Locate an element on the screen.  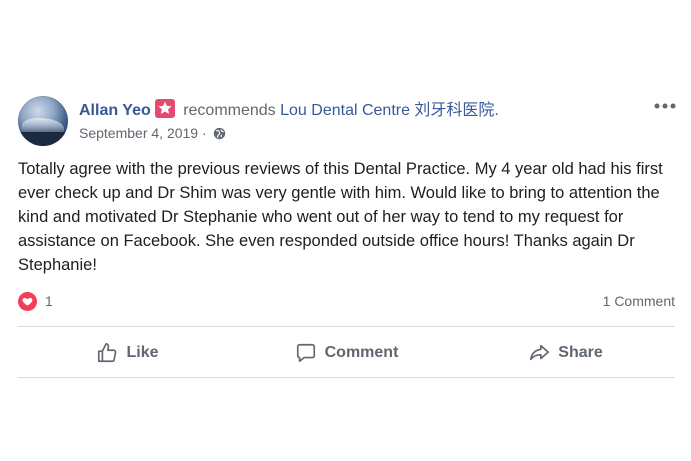
share-label: Share is located at coordinates (580, 352).